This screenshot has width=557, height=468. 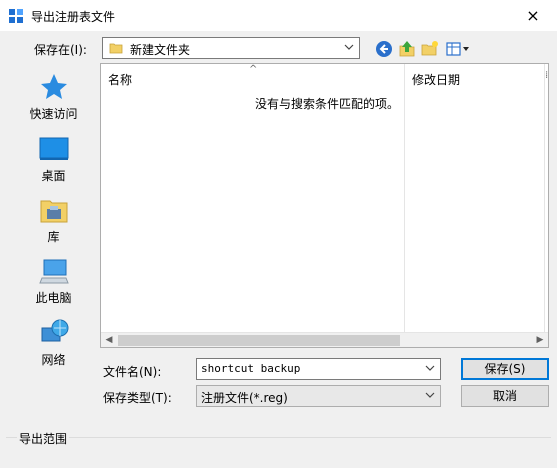 I want to click on star-icon, so click(x=53, y=86).